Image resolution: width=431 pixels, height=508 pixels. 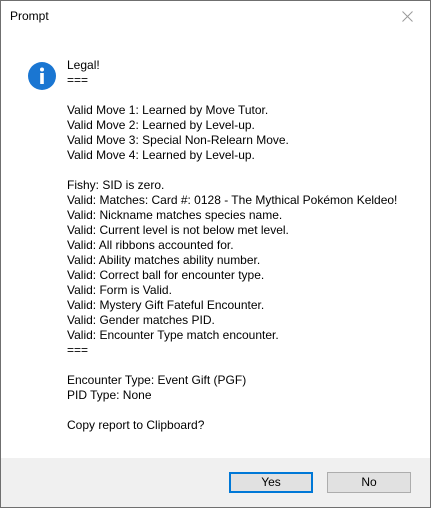 I want to click on close-button, so click(x=407, y=16).